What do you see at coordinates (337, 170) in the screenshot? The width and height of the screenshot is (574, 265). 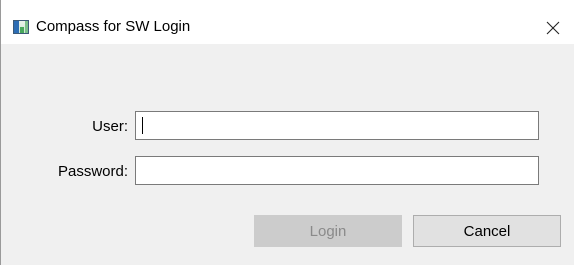 I see `password-input` at bounding box center [337, 170].